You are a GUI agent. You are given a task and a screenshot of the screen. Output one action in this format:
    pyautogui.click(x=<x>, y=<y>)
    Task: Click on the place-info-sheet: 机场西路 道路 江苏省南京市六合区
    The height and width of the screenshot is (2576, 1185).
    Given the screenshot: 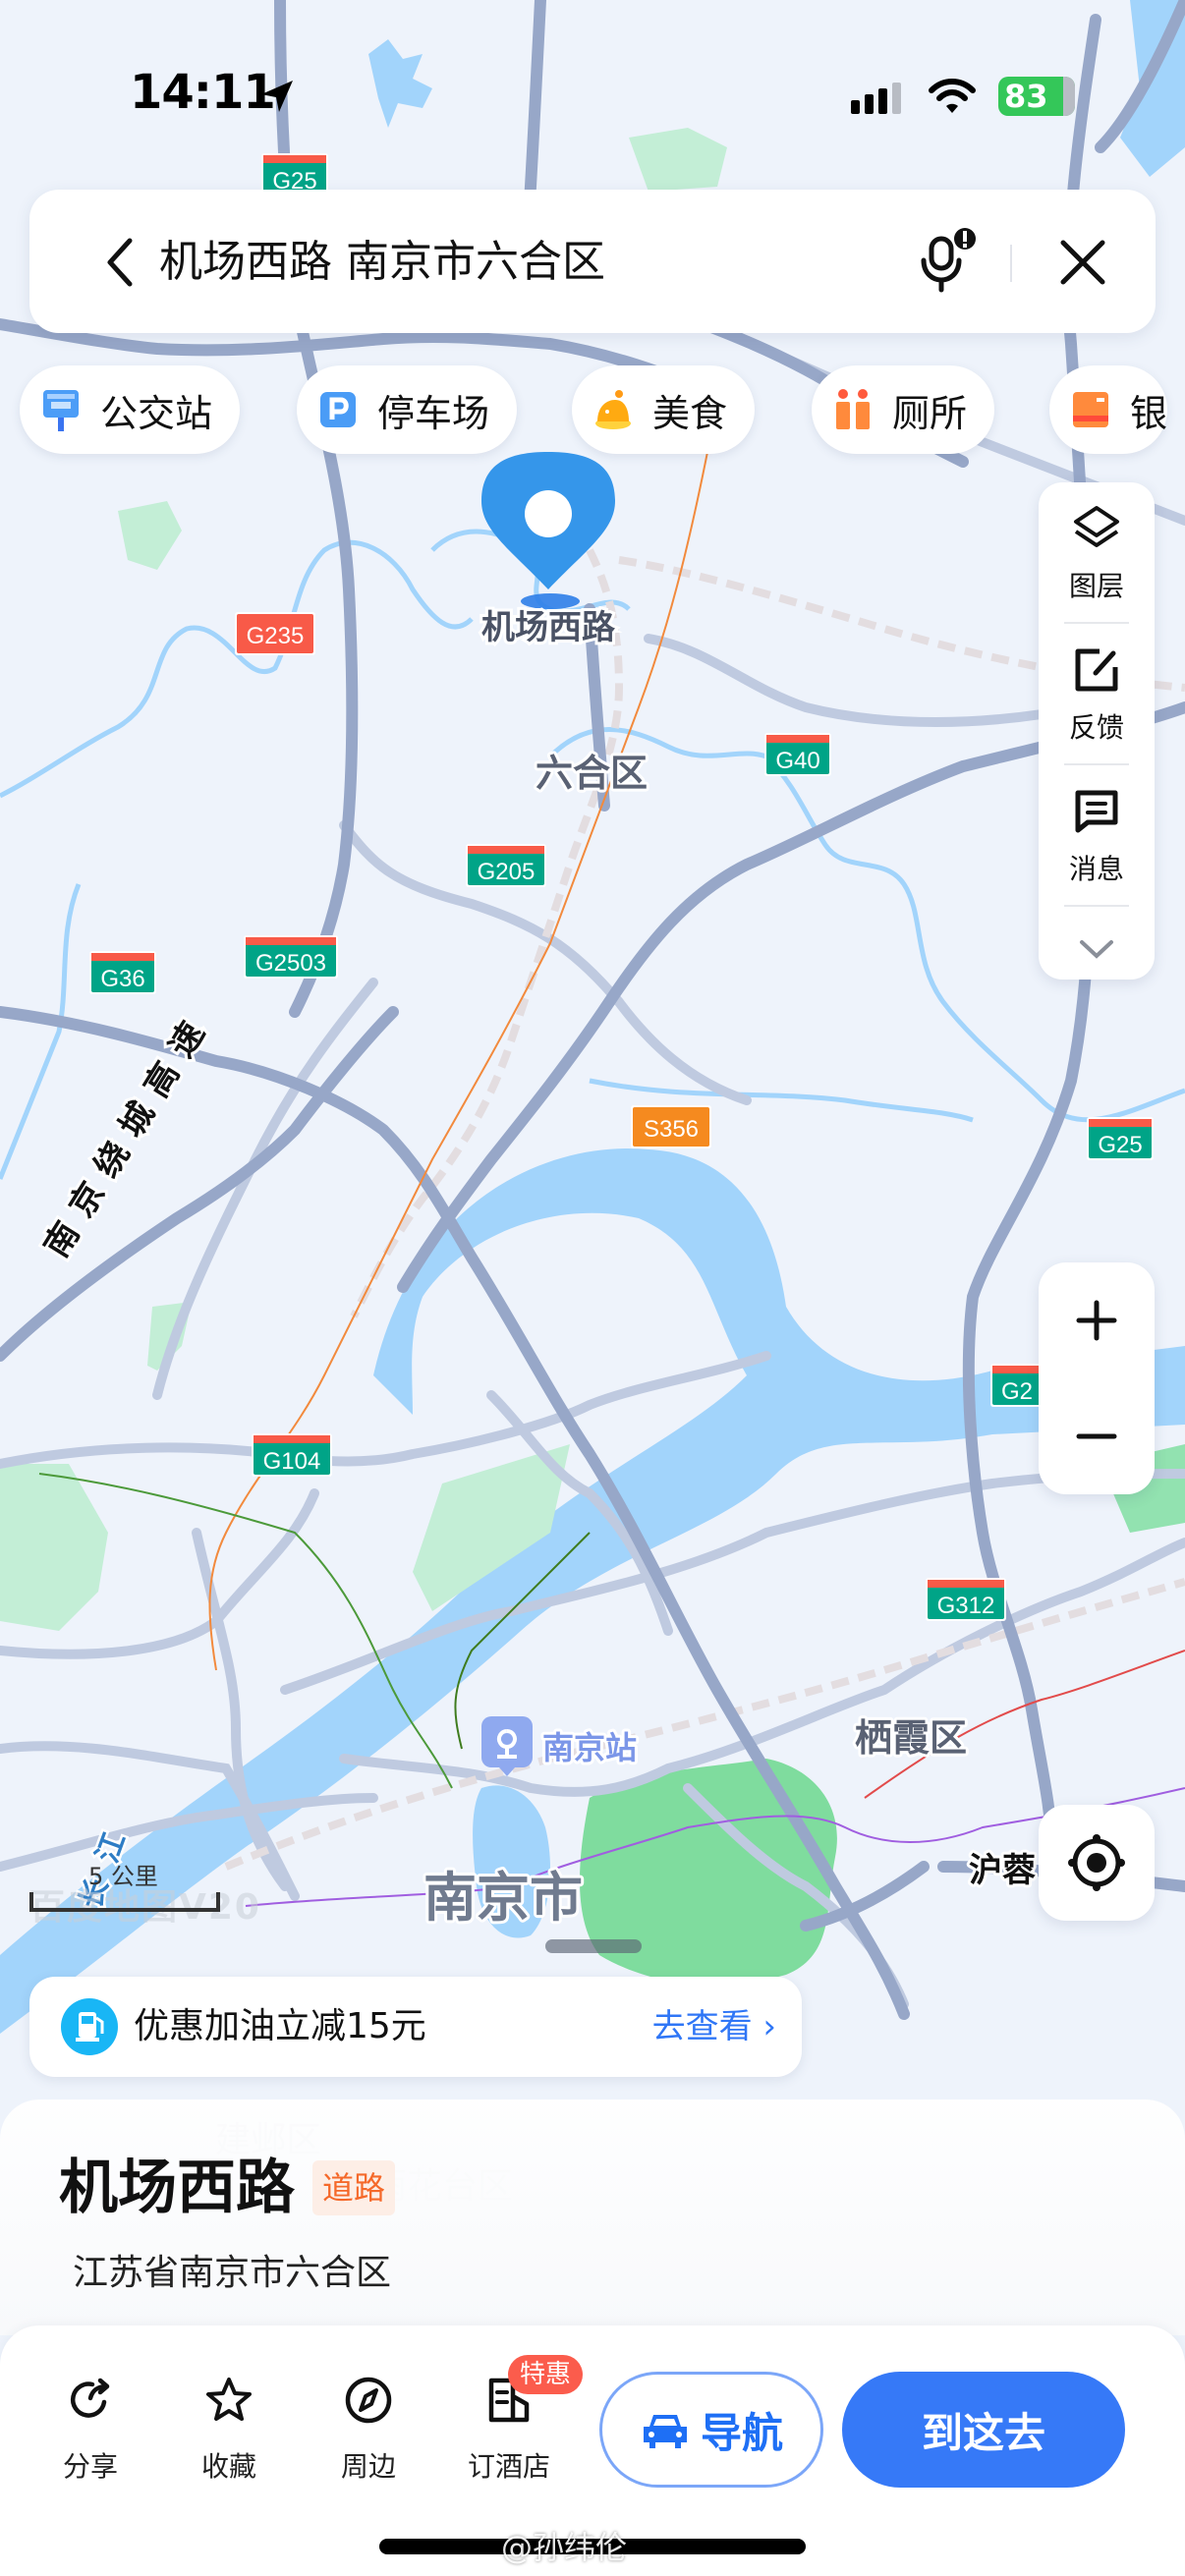 What is the action you would take?
    pyautogui.click(x=592, y=2217)
    